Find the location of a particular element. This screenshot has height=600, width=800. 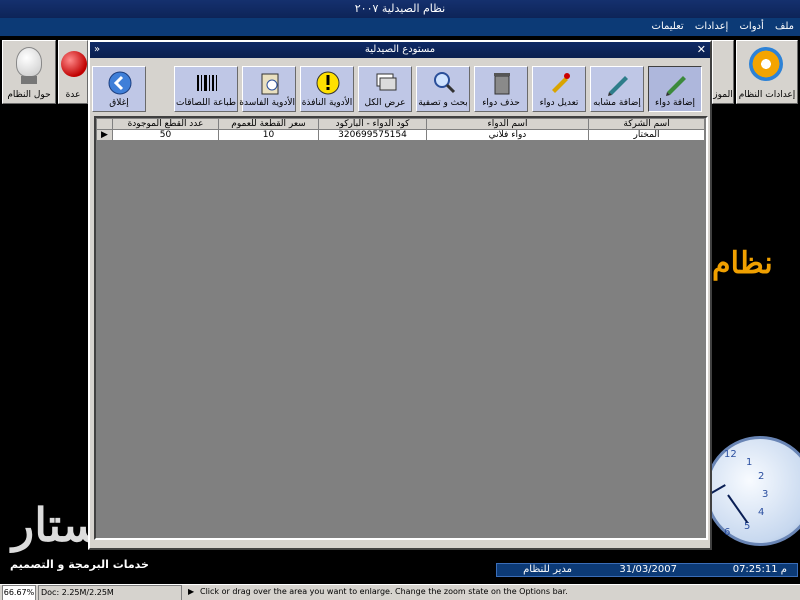

edit-medicine-button: تعديل دواء is located at coordinates (559, 89).